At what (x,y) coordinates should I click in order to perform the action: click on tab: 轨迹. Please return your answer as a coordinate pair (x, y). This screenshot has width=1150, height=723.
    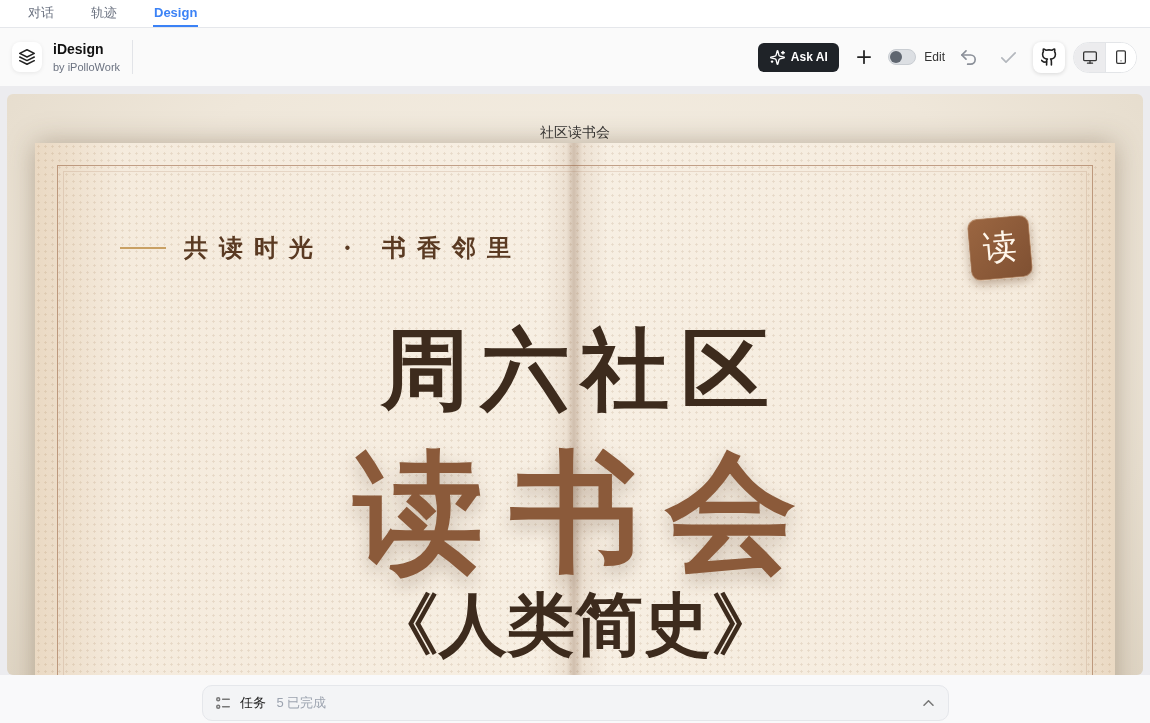
    Looking at the image, I should click on (104, 13).